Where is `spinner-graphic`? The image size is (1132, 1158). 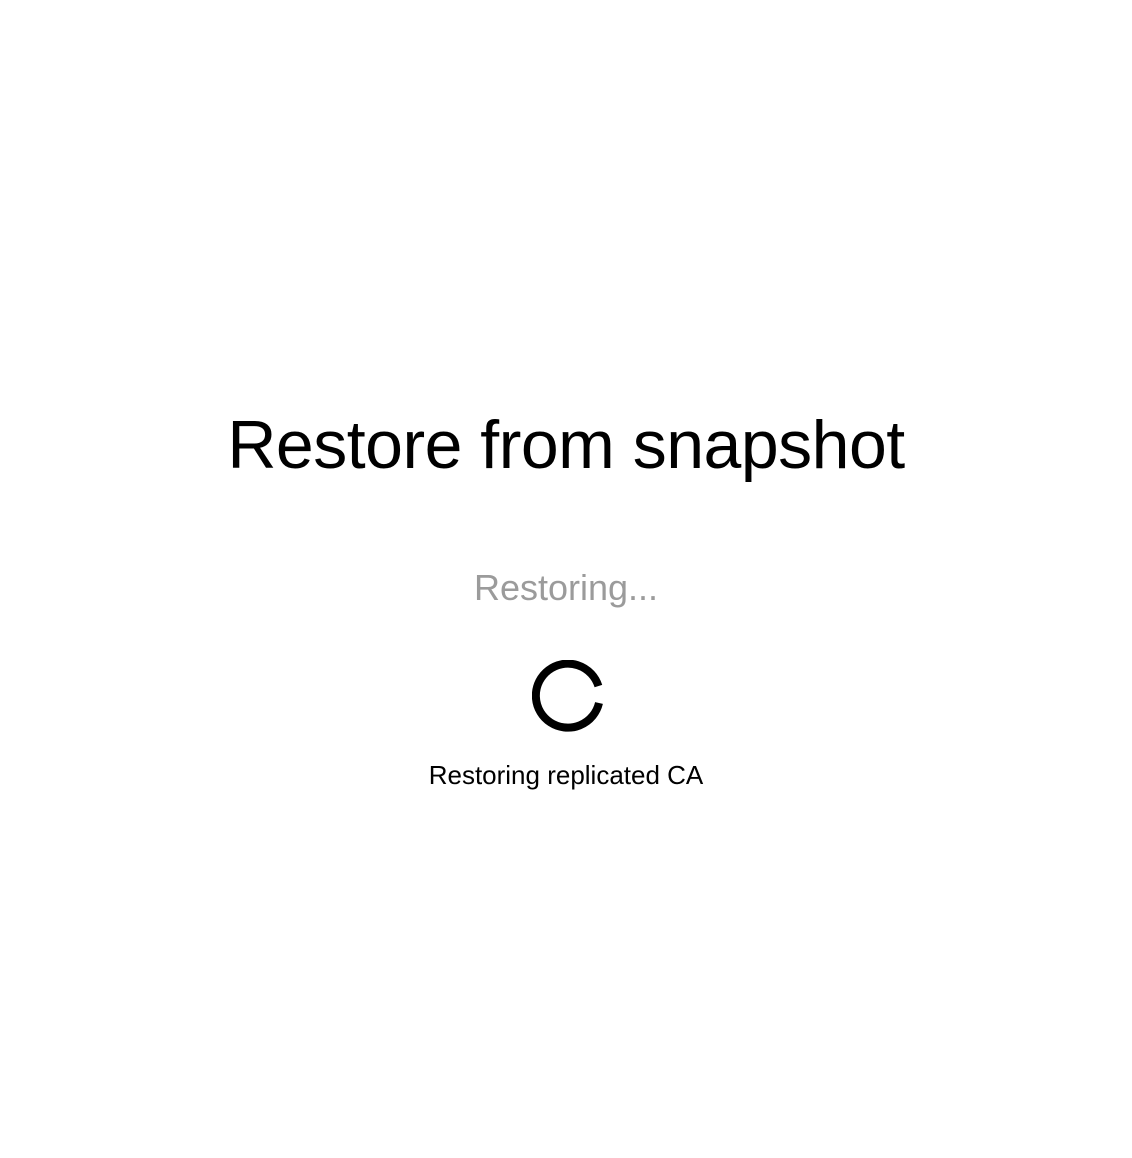
spinner-graphic is located at coordinates (567, 695).